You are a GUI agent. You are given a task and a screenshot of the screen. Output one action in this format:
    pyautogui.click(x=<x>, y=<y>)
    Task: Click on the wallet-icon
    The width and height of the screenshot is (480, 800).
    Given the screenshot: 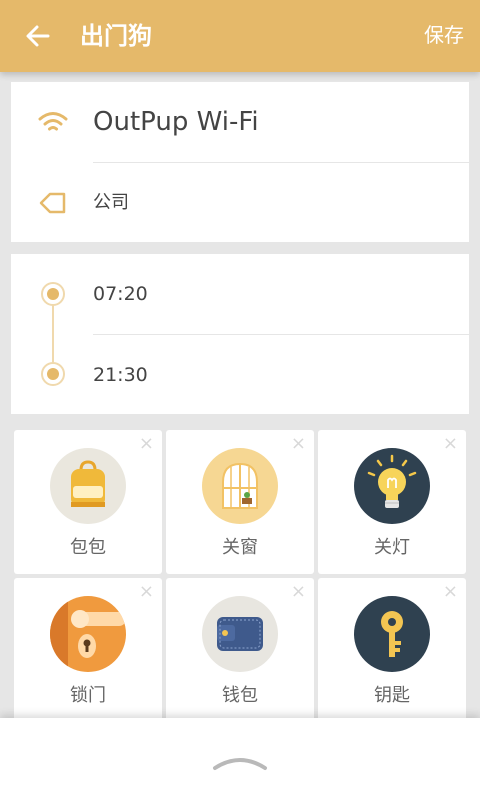 What is the action you would take?
    pyautogui.click(x=240, y=634)
    